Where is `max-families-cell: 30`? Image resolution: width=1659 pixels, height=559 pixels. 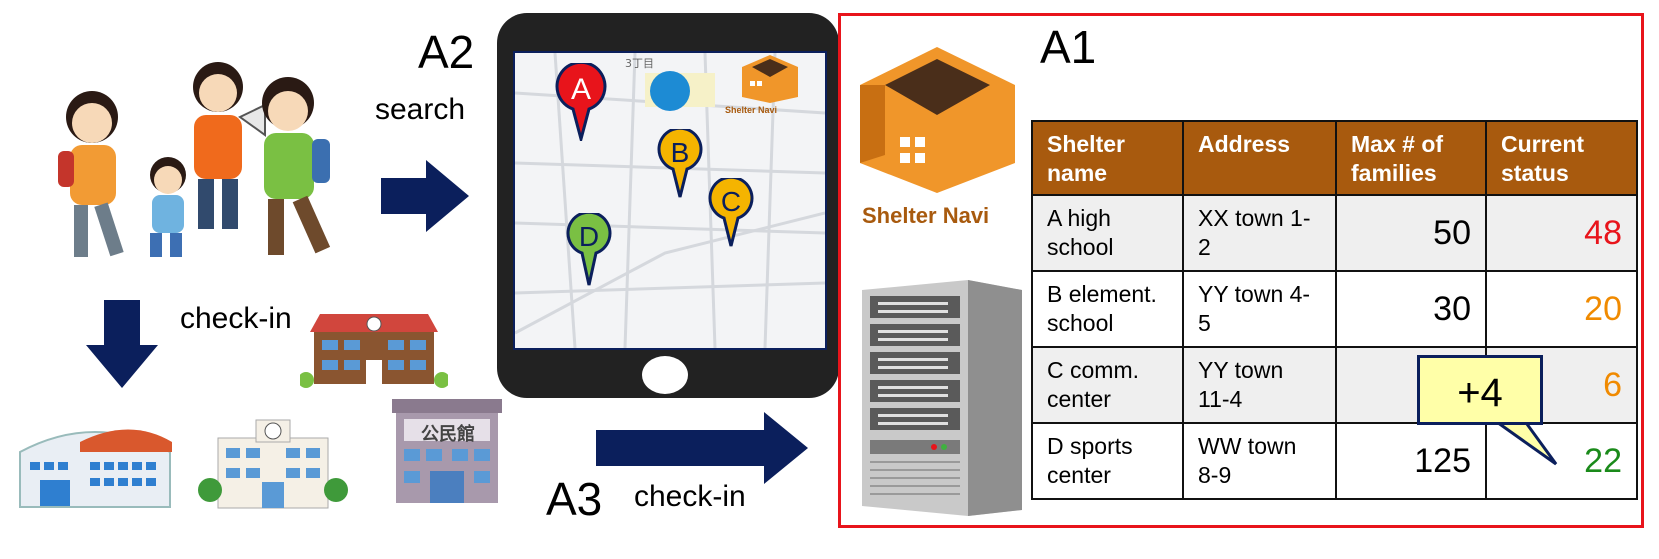 max-families-cell: 30 is located at coordinates (1411, 309).